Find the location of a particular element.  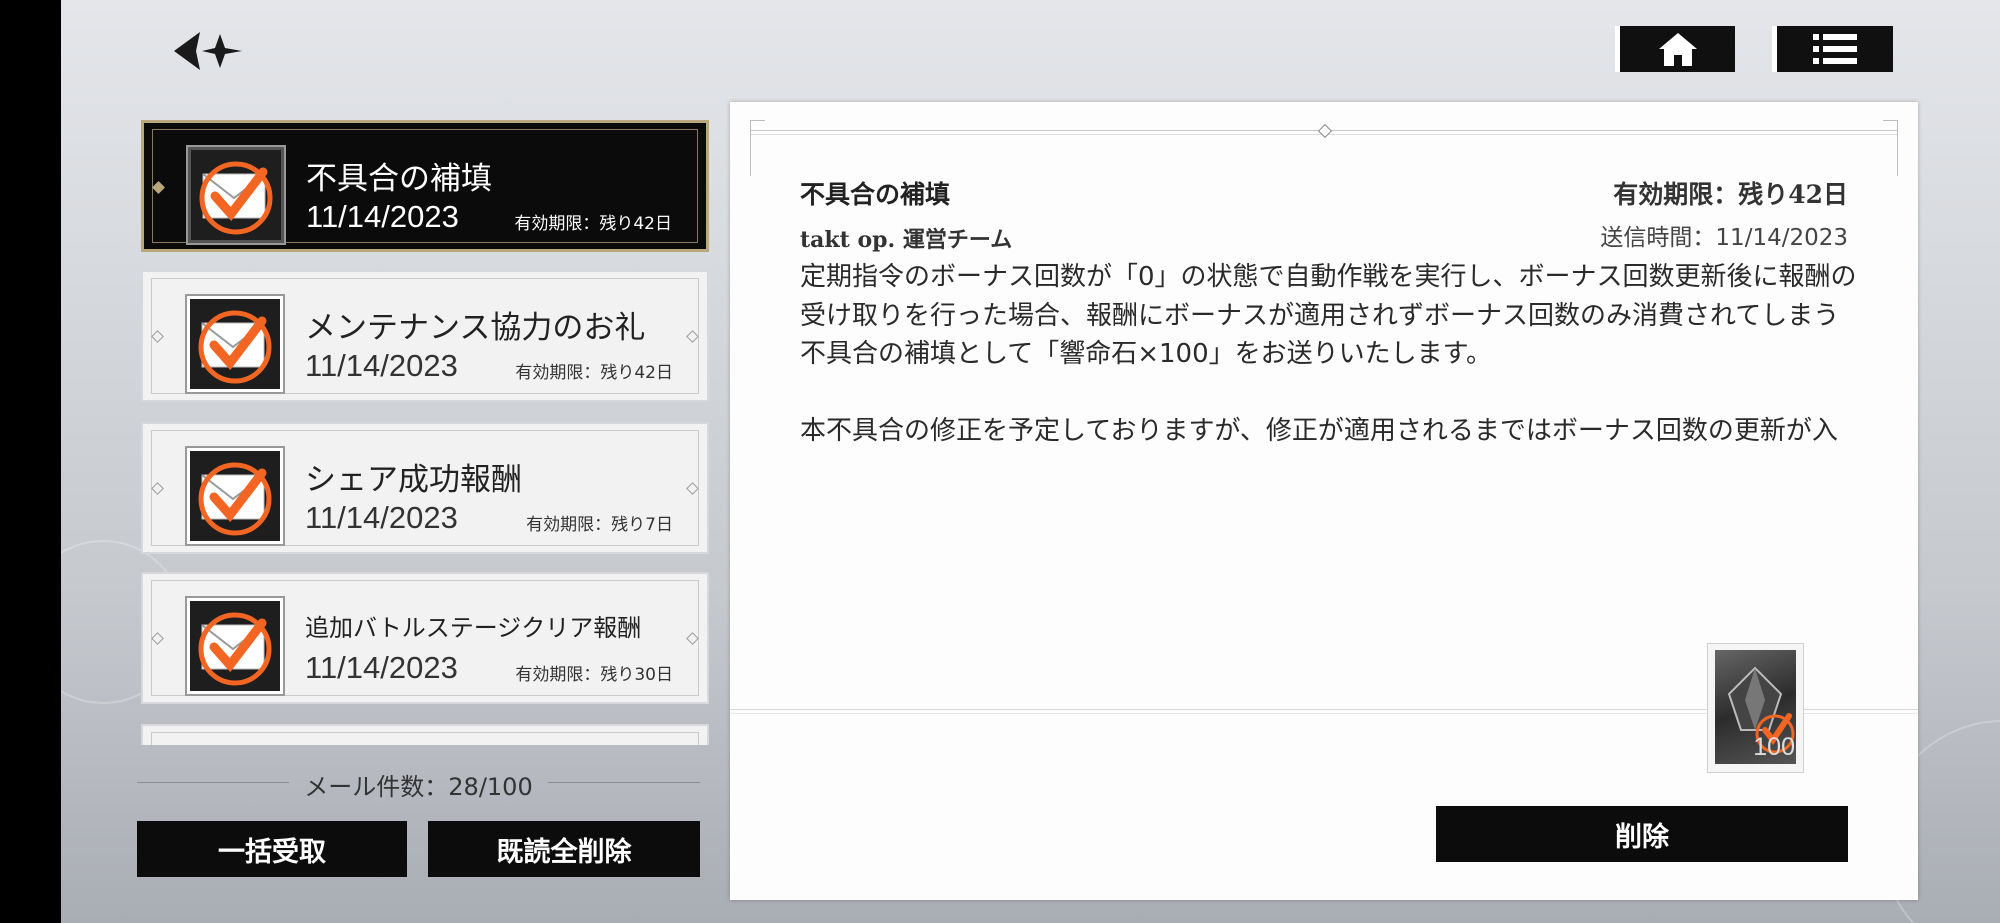

detail-expiry: 有効期限：残り42日 is located at coordinates (1730, 194).